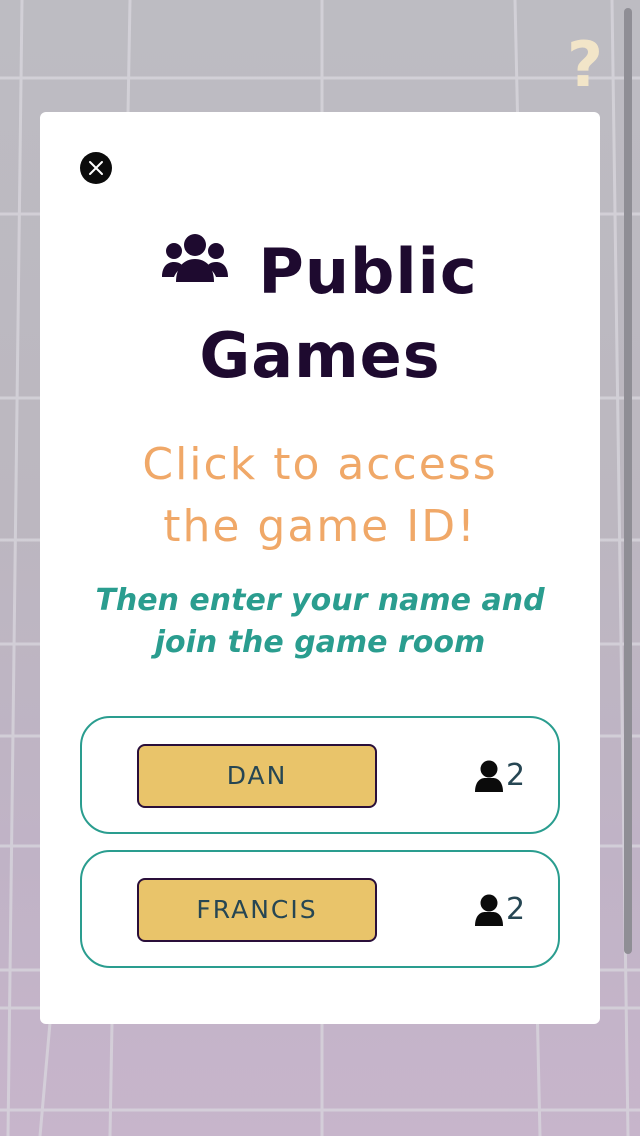 The image size is (640, 1136). I want to click on subtitle-line-2: the game ID!, so click(320, 526).